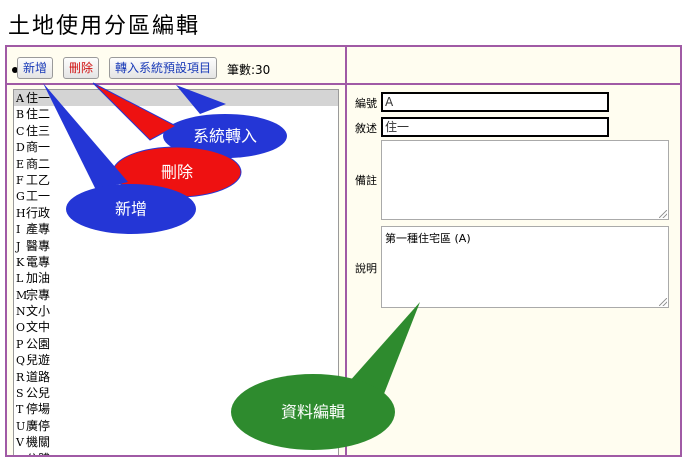 This screenshot has height=463, width=687. Describe the element at coordinates (366, 103) in the screenshot. I see `code-label: 編號` at that location.